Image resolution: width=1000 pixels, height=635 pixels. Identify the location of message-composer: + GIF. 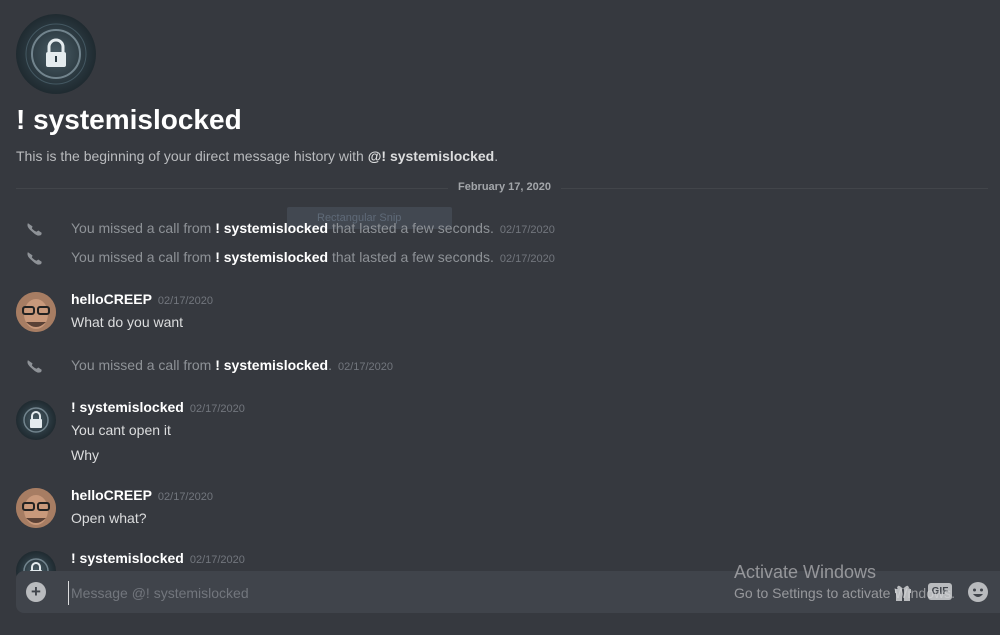
(508, 592).